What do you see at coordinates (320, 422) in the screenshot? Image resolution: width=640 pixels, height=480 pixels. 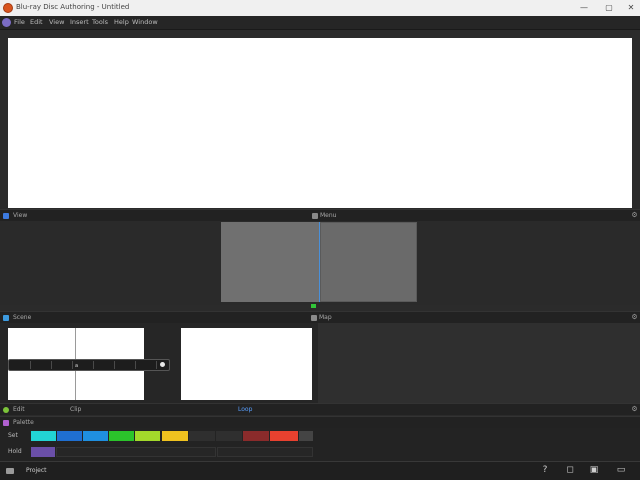 I see `palette-header: Palette` at bounding box center [320, 422].